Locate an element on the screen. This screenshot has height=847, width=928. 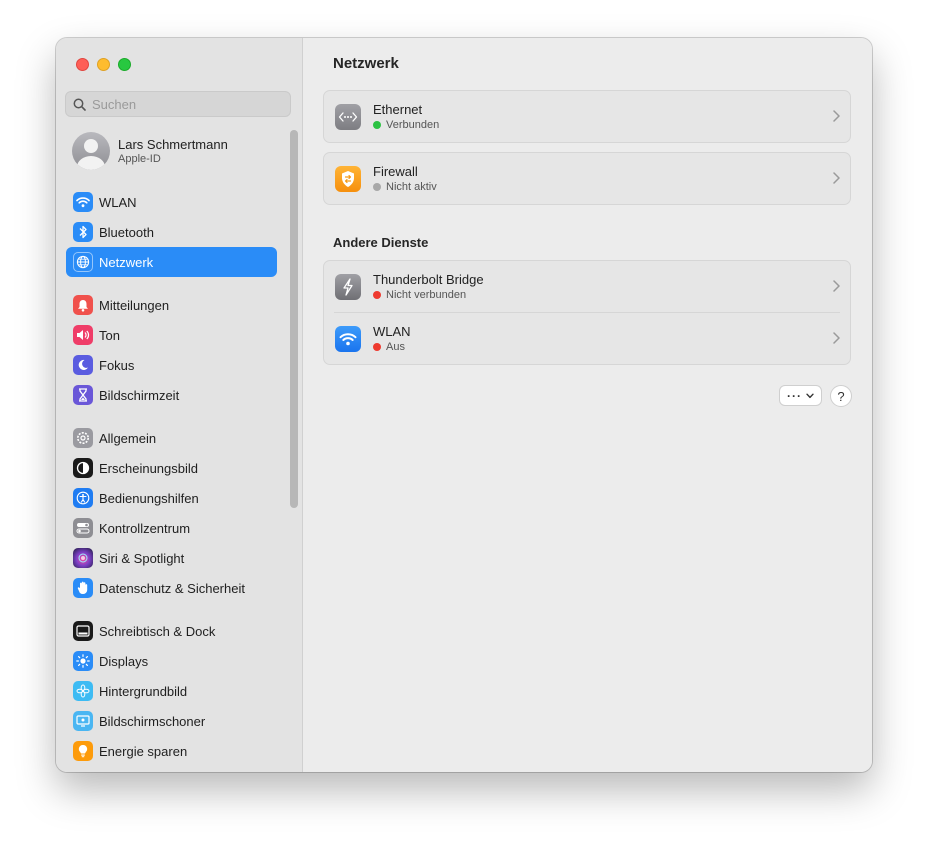
sidebar-item-ton: Ton is located at coordinates (171, 335).